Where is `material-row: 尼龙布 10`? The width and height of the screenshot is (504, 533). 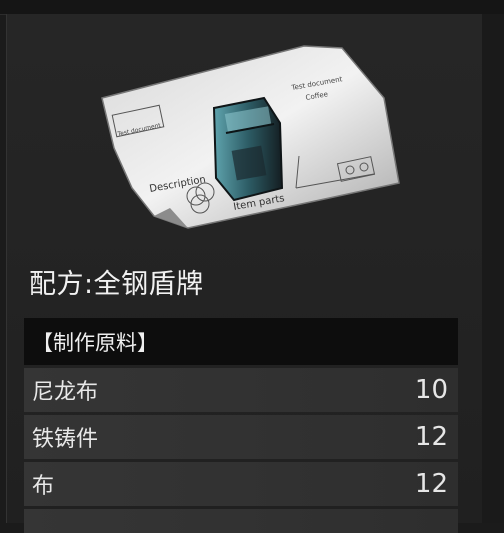 material-row: 尼龙布 10 is located at coordinates (241, 390).